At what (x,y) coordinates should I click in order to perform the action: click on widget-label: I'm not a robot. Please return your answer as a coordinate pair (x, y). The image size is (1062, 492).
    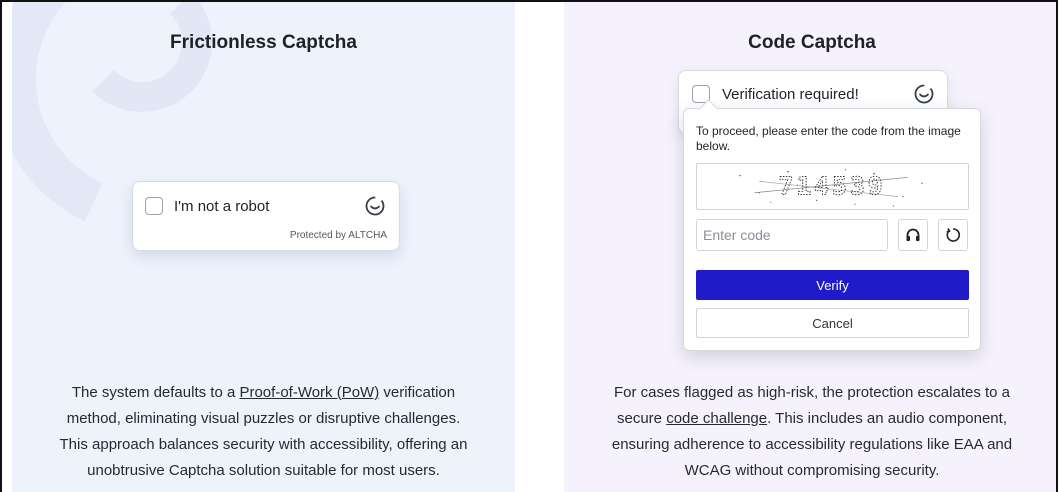
    Looking at the image, I should click on (222, 206).